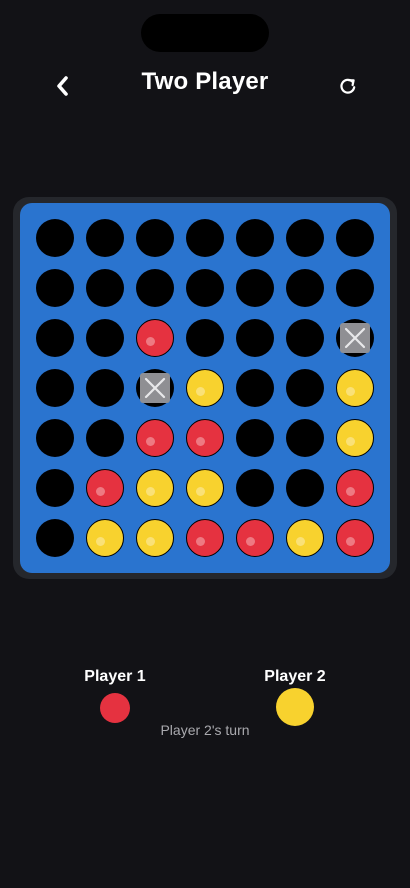 This screenshot has height=888, width=410. What do you see at coordinates (355, 288) in the screenshot?
I see `board-cell-r2-c7-empty` at bounding box center [355, 288].